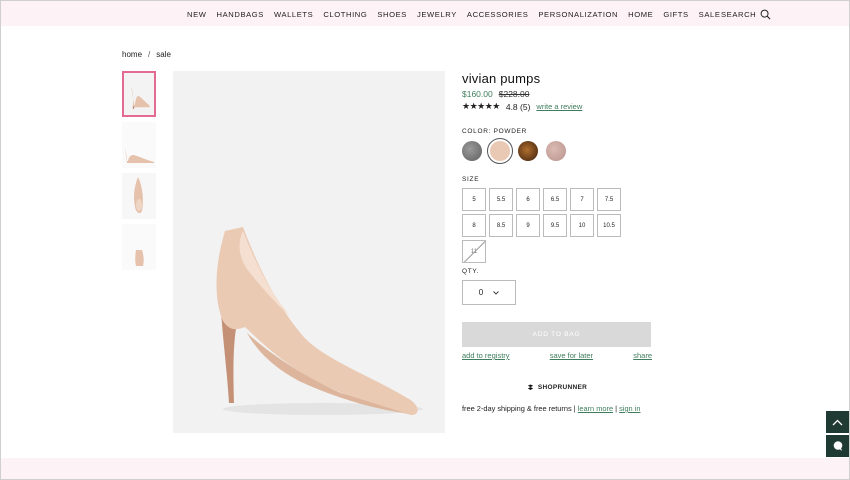  I want to click on size-option: 9, so click(528, 225).